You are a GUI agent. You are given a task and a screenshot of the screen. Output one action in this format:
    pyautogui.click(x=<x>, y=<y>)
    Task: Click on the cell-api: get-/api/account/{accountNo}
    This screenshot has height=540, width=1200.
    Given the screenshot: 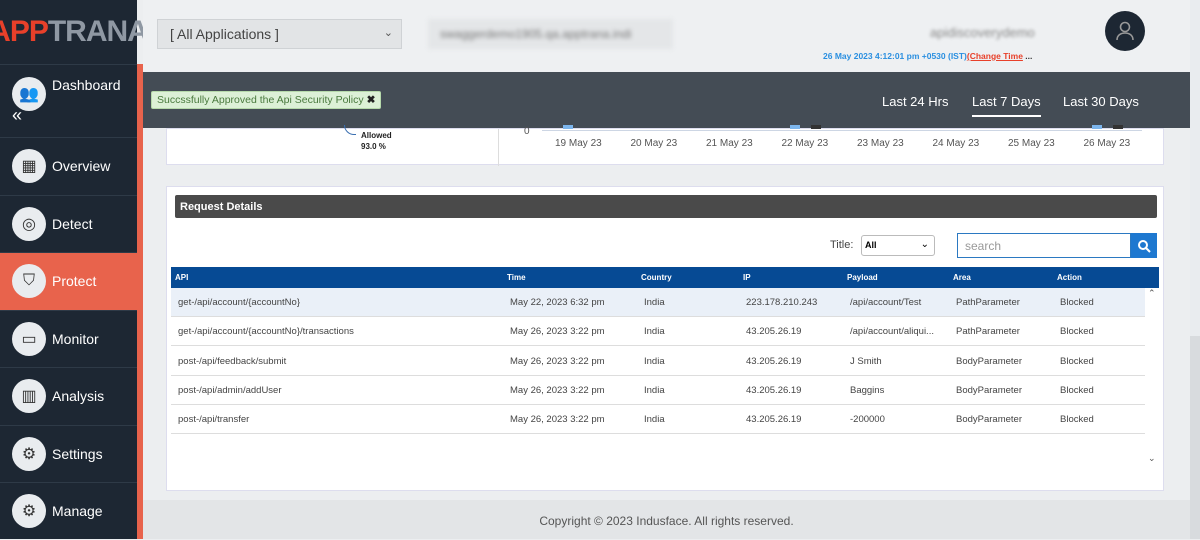 What is the action you would take?
    pyautogui.click(x=239, y=302)
    